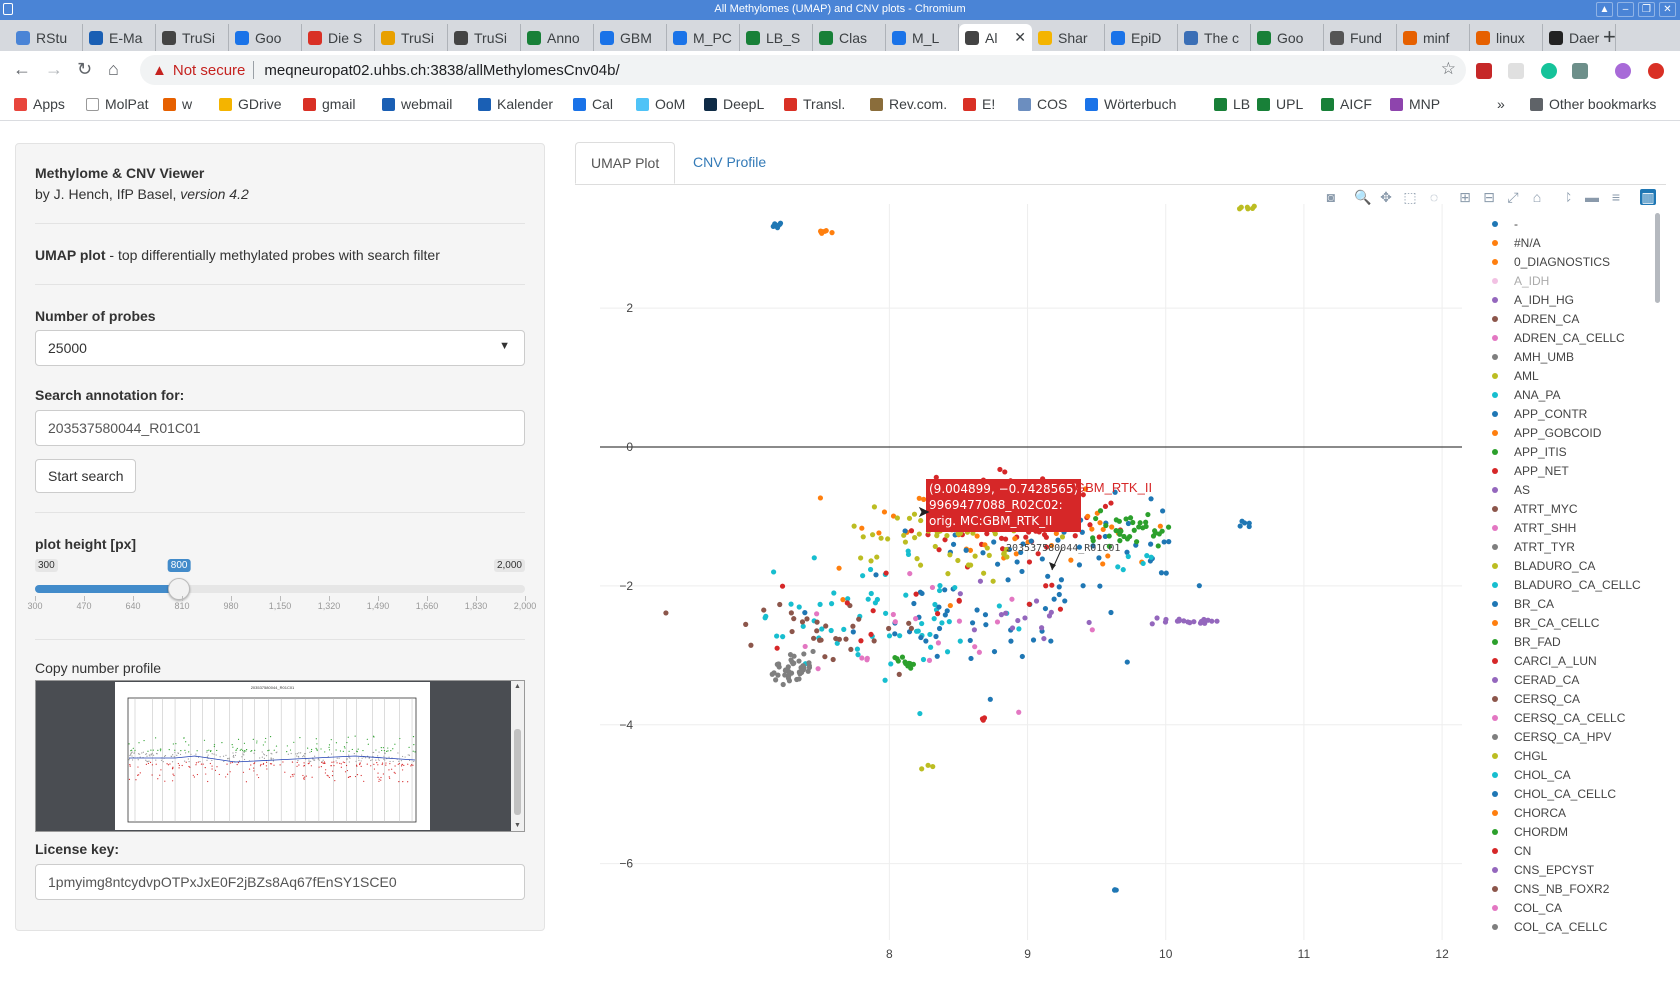  What do you see at coordinates (776, 37) in the screenshot?
I see `browser-tab: LB_S` at bounding box center [776, 37].